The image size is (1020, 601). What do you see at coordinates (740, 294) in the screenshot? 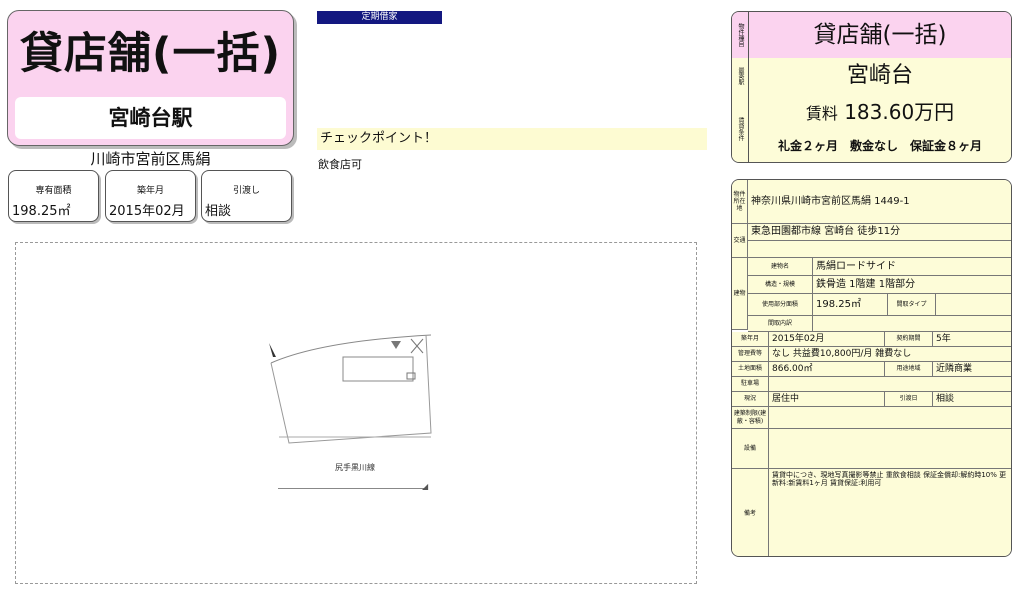
I see `building-header: 建物` at bounding box center [740, 294].